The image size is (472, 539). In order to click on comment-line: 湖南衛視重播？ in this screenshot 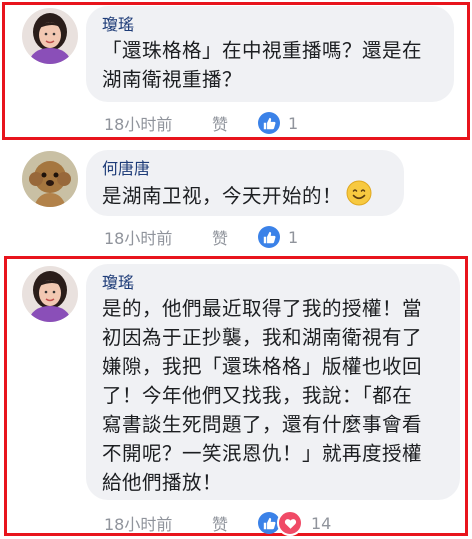, I will do `click(172, 79)`.